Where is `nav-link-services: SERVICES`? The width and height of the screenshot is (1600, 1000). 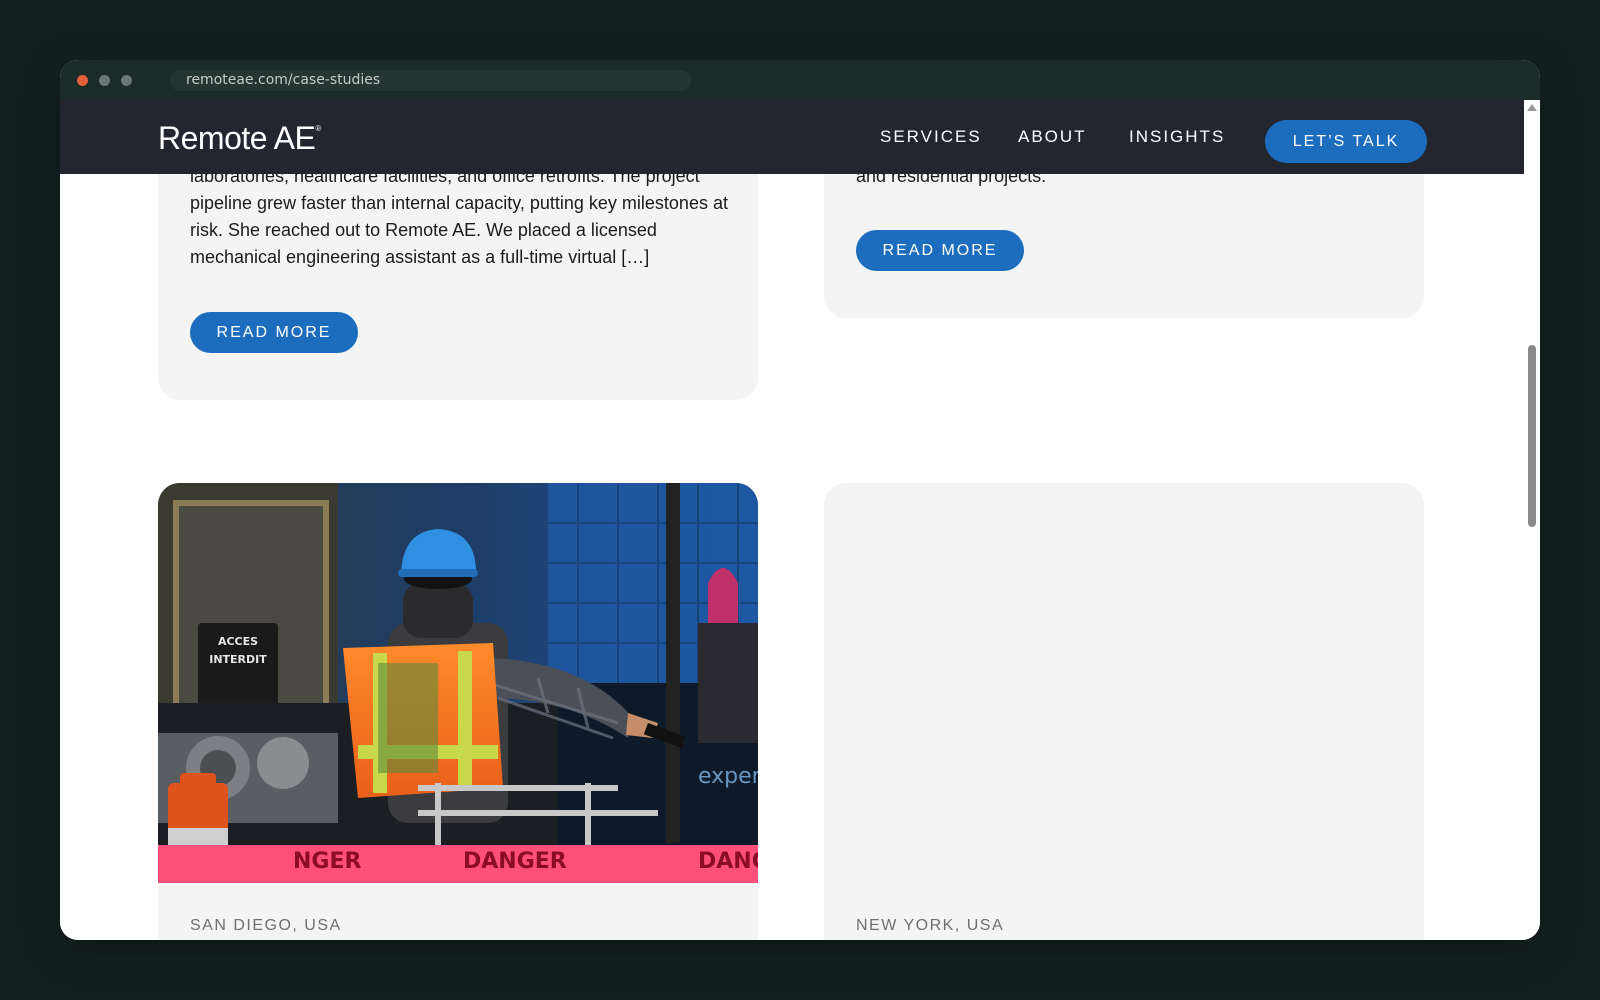 nav-link-services: SERVICES is located at coordinates (931, 137).